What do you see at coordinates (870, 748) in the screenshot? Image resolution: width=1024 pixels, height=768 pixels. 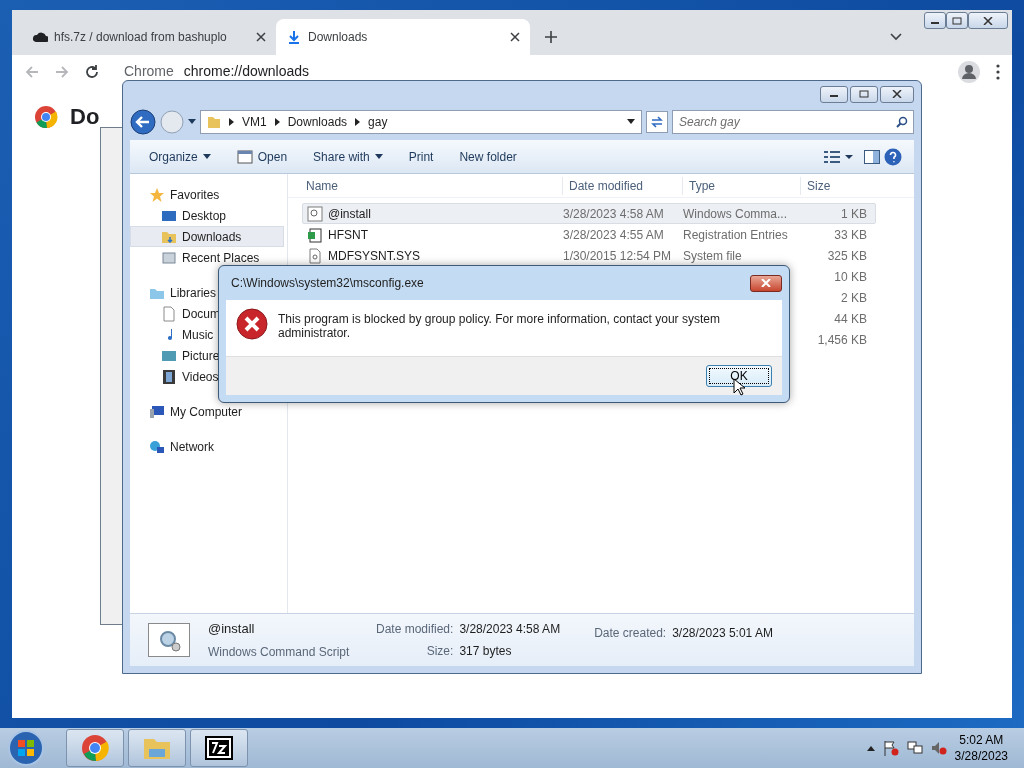 I see `up-arrow-icon` at bounding box center [870, 748].